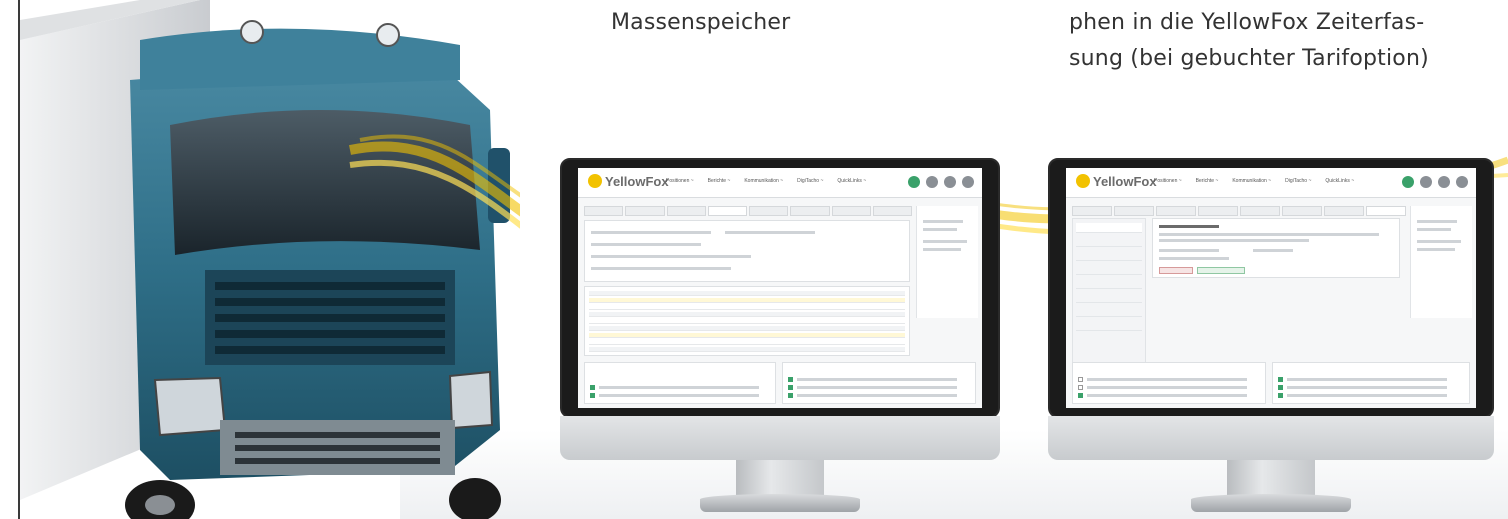  I want to click on caption-line-2: sung (bei gebuchter Tarifoption), so click(1249, 58).